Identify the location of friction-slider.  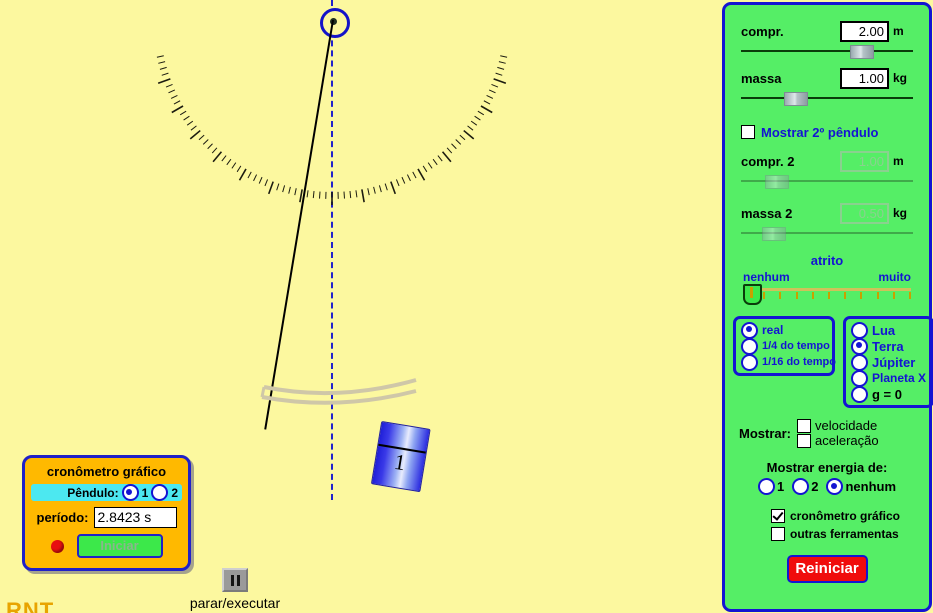
(827, 294).